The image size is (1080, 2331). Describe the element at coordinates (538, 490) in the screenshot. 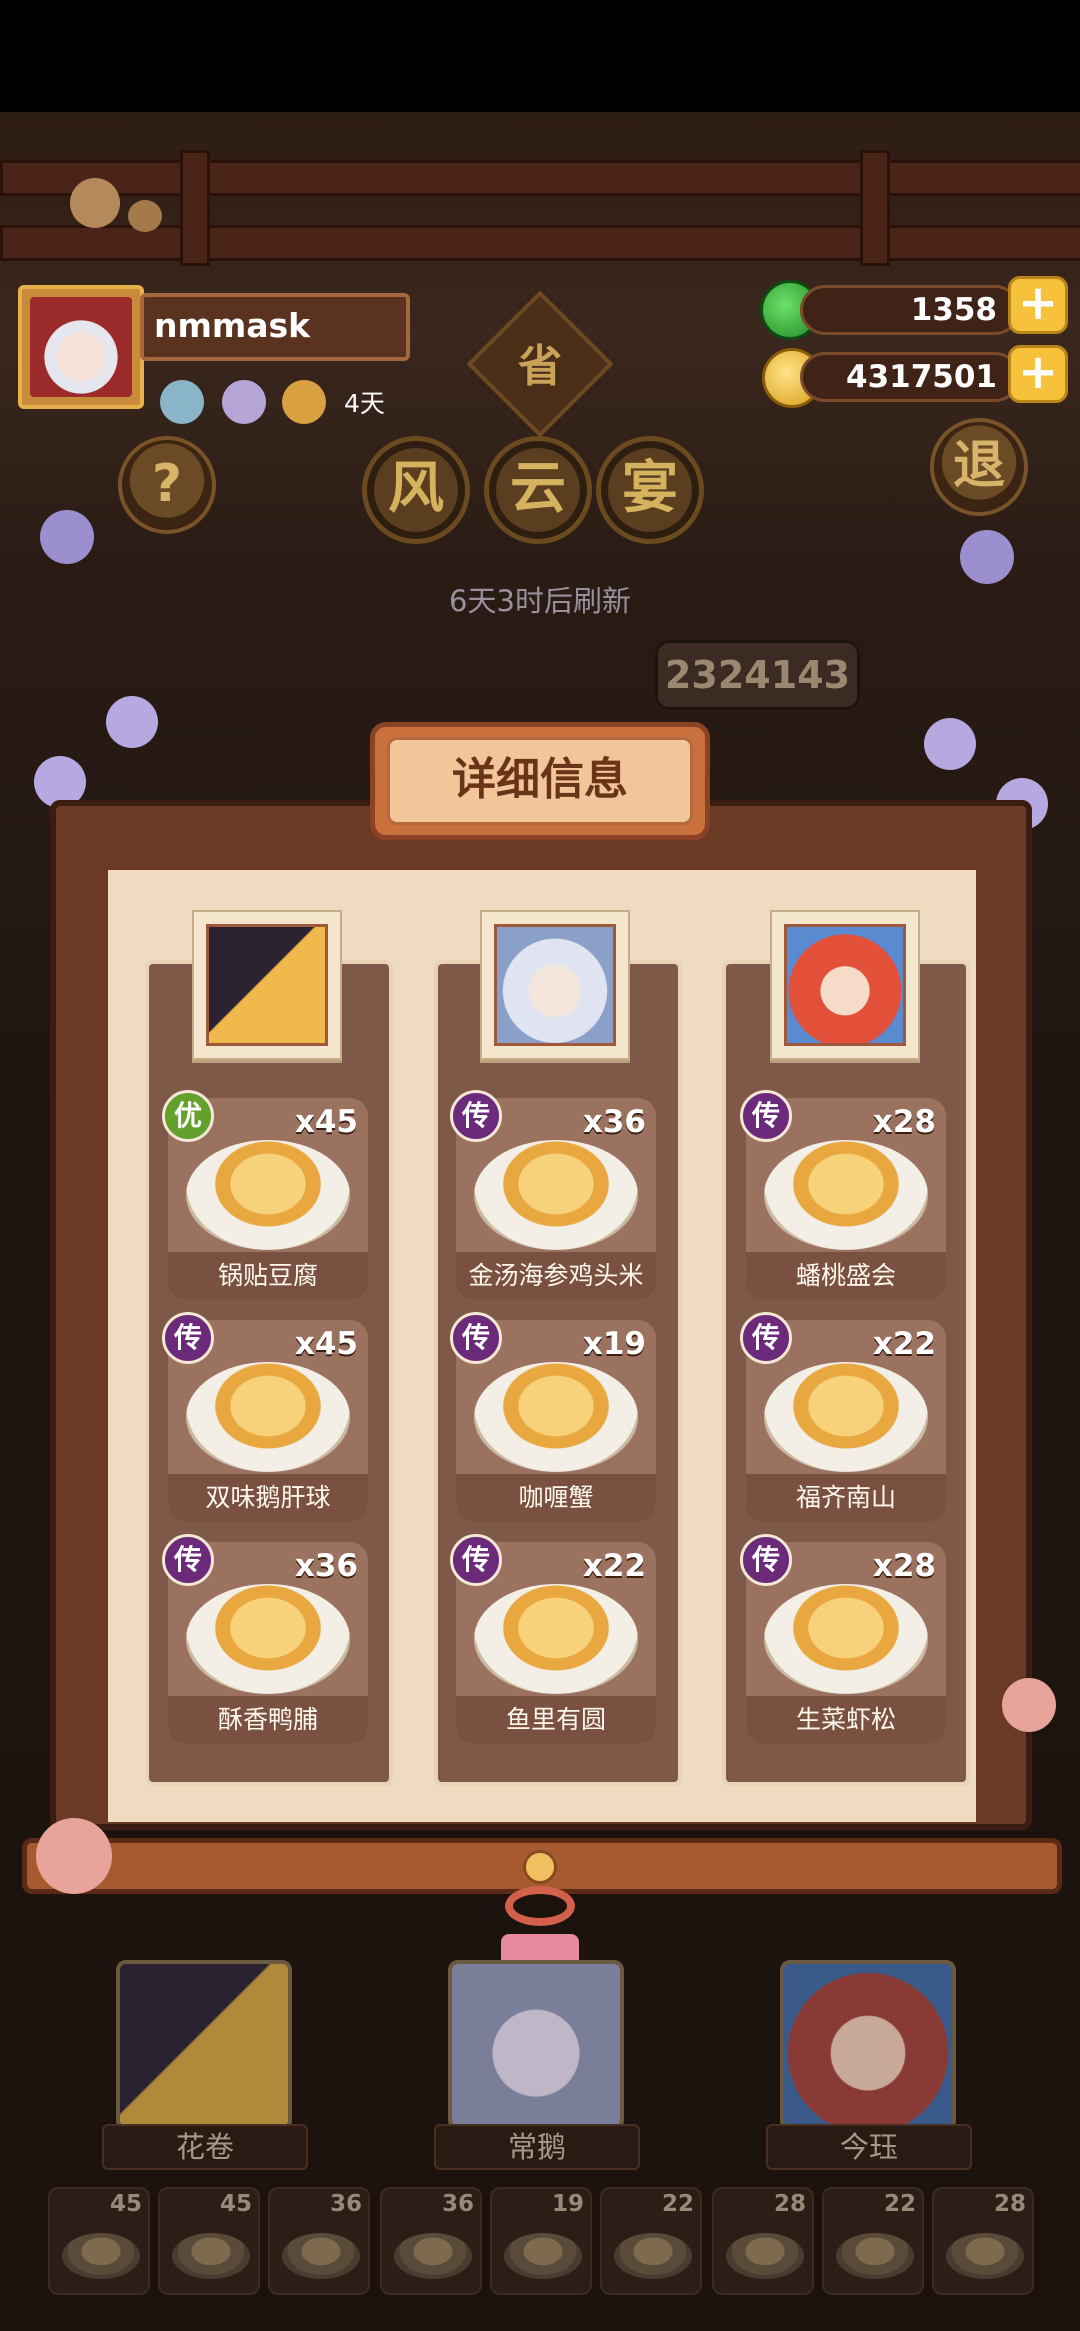

I see `event-title-char: 云` at that location.